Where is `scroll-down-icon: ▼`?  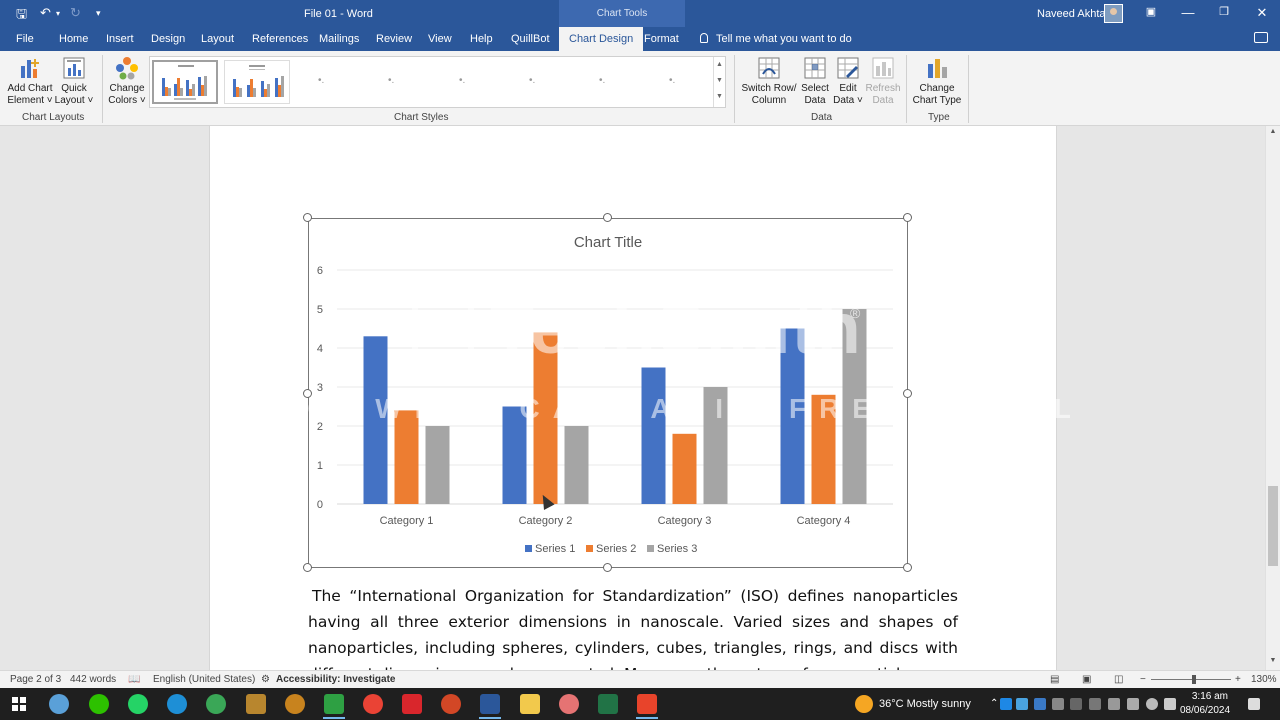 scroll-down-icon: ▼ is located at coordinates (1273, 660).